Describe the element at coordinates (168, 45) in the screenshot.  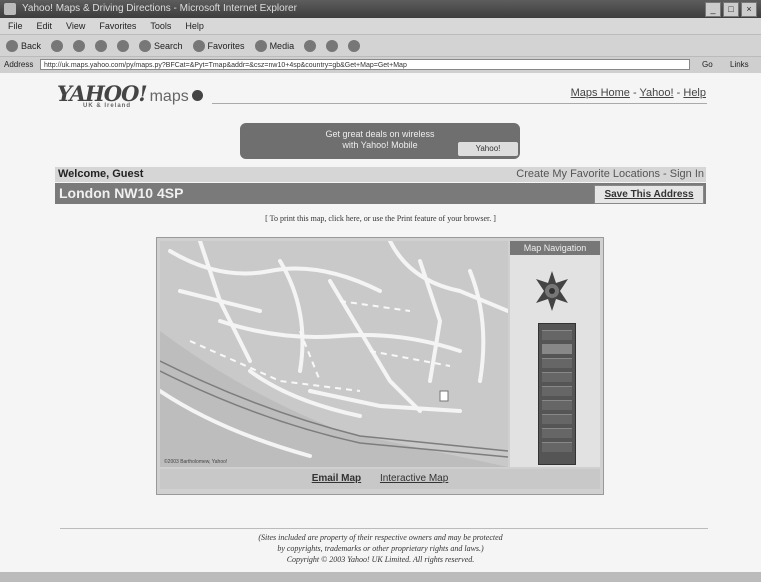
I see `search-label: Search` at that location.